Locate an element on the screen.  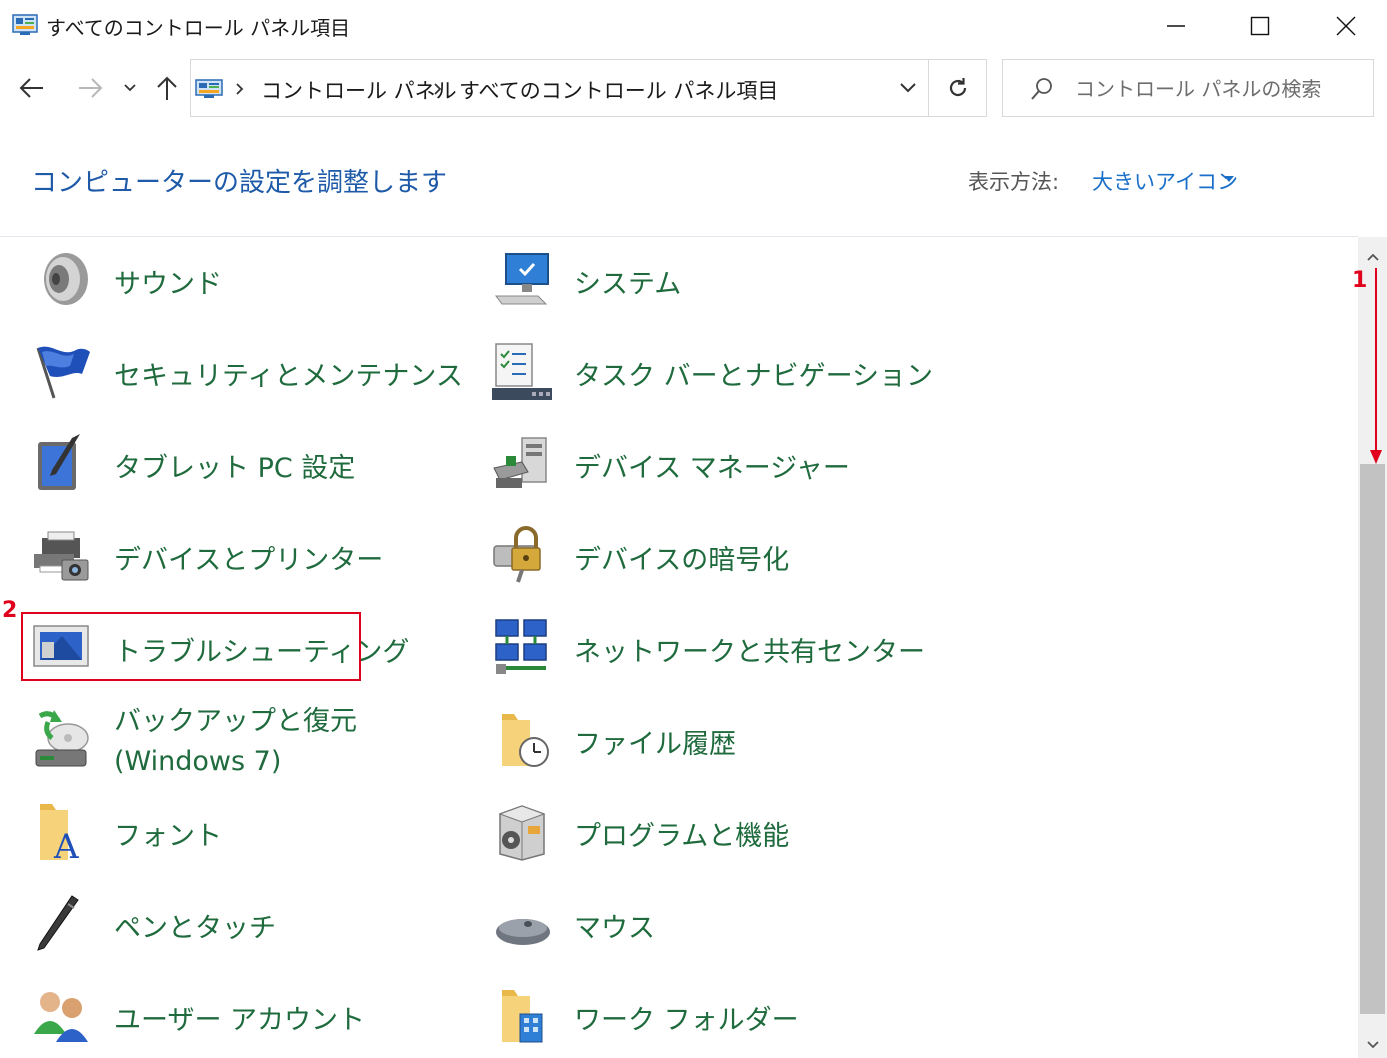
item-label: タブレット PC 設定 is located at coordinates (235, 468).